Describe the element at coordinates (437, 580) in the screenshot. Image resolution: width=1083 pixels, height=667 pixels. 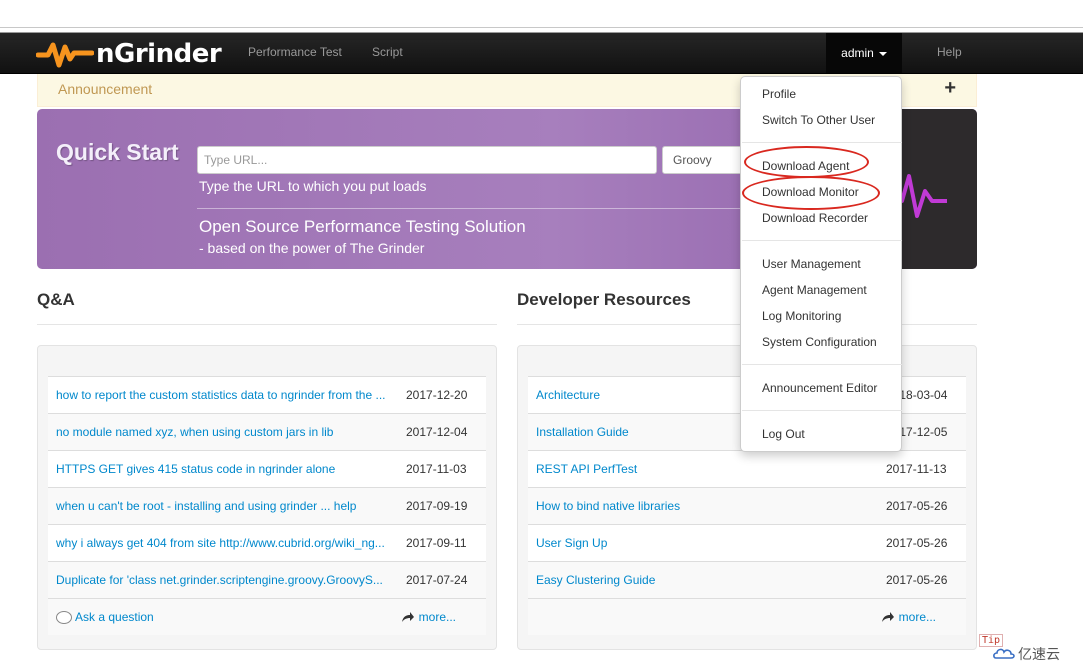
I see `qa-date: 2017-07-24` at that location.